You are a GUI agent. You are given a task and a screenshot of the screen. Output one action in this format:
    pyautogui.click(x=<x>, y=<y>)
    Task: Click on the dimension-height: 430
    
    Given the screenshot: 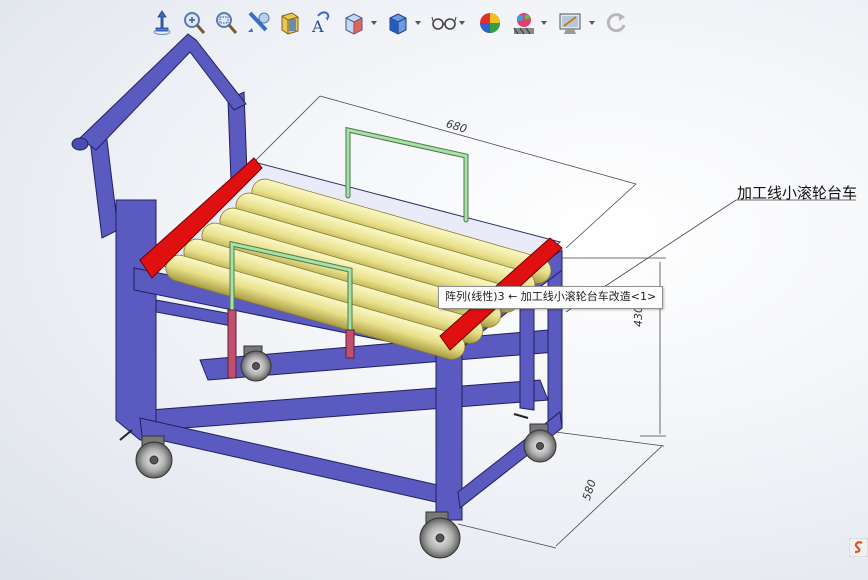 What is the action you would take?
    pyautogui.click(x=638, y=316)
    